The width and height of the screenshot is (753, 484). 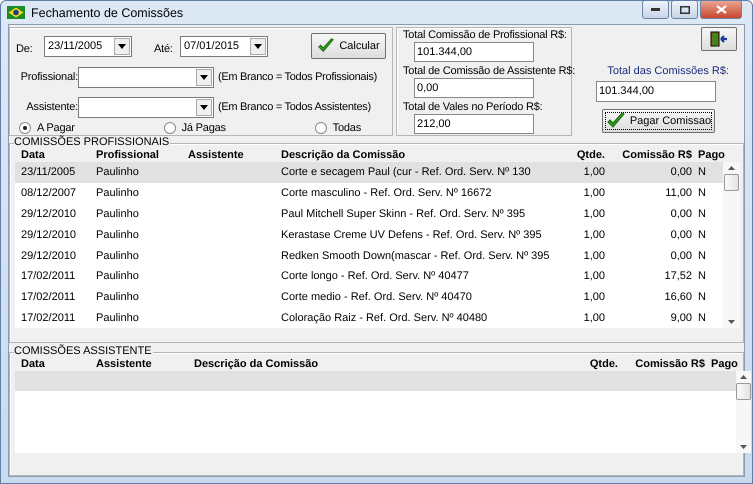 What do you see at coordinates (669, 364) in the screenshot?
I see `column-header: Comissão R$` at bounding box center [669, 364].